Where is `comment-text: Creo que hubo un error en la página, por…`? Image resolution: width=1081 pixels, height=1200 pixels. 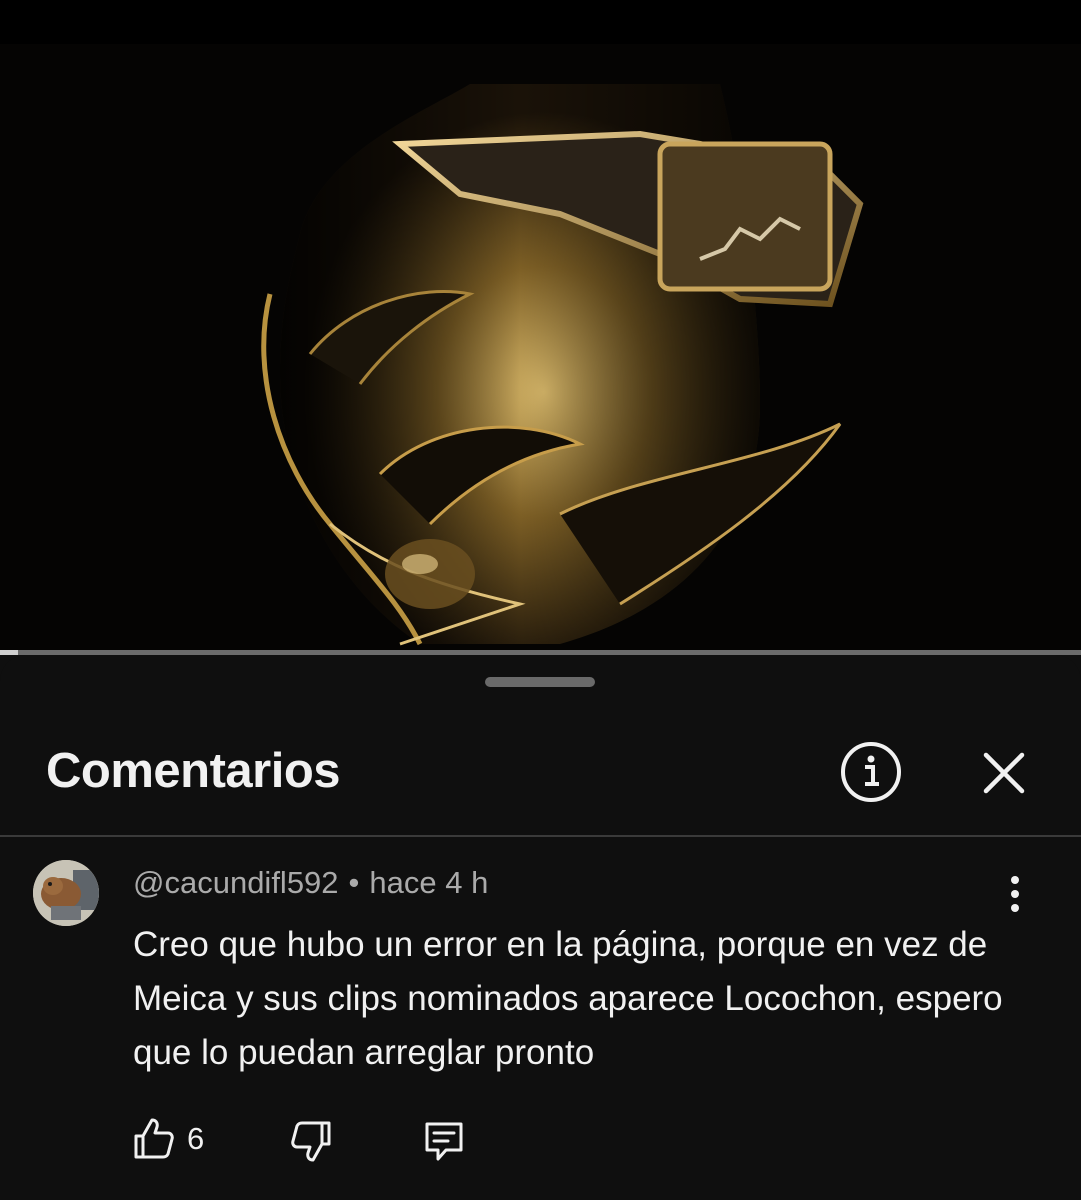
comment-text: Creo que hubo un error en la página, por… is located at coordinates (568, 998).